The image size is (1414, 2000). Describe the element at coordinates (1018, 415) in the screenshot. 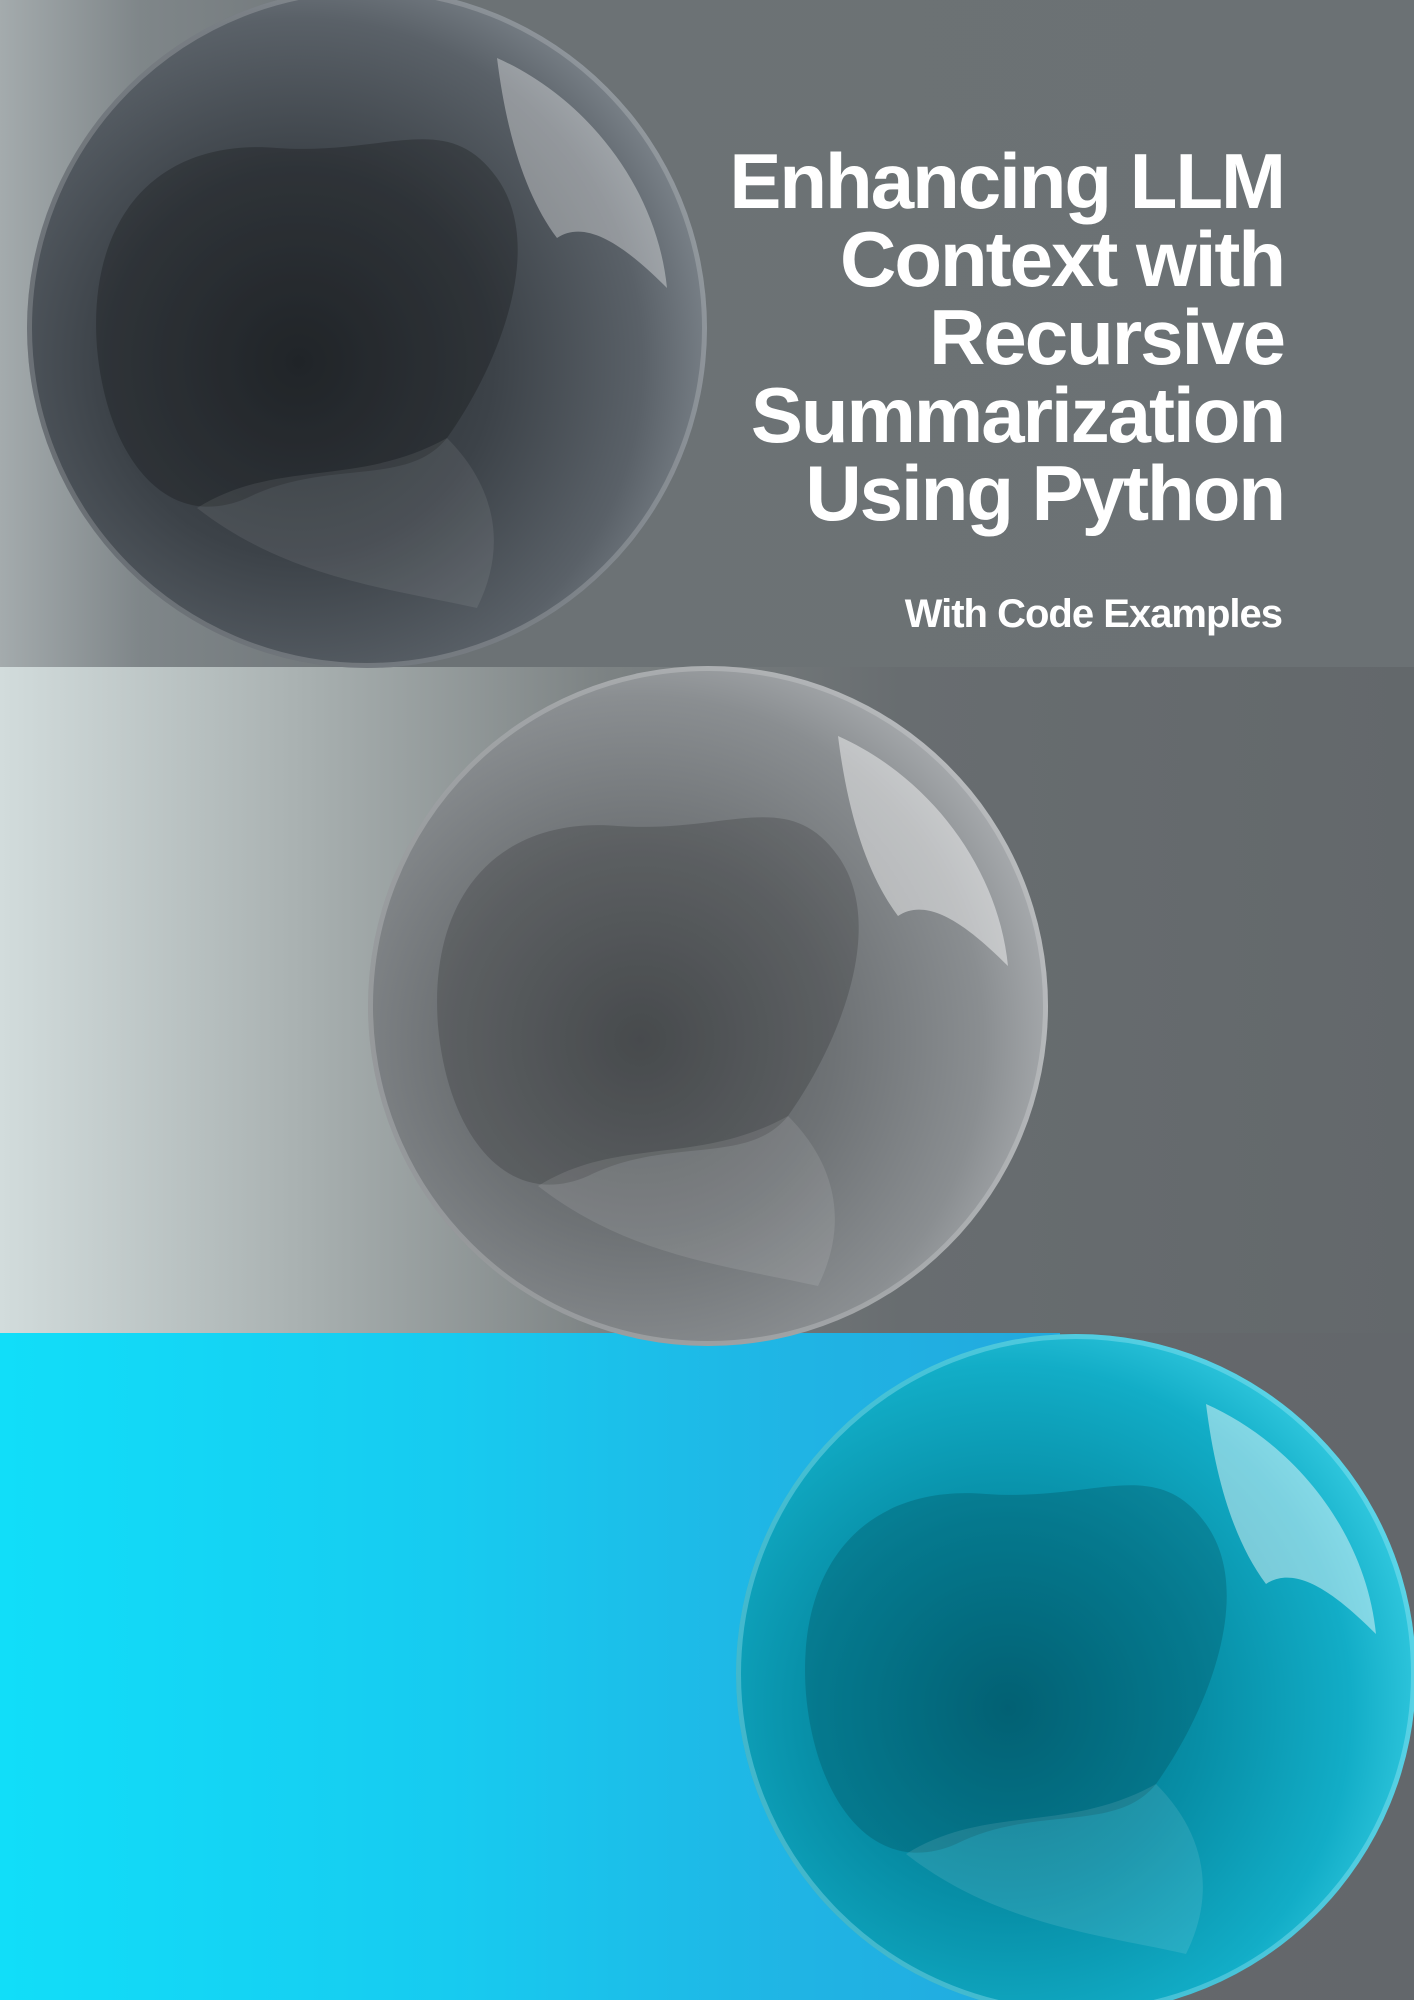

I see `title-line-4: Summarization` at that location.